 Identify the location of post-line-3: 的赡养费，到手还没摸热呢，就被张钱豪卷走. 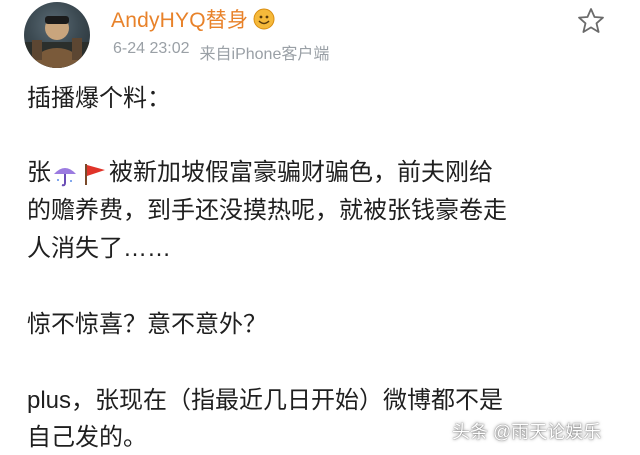
(267, 210).